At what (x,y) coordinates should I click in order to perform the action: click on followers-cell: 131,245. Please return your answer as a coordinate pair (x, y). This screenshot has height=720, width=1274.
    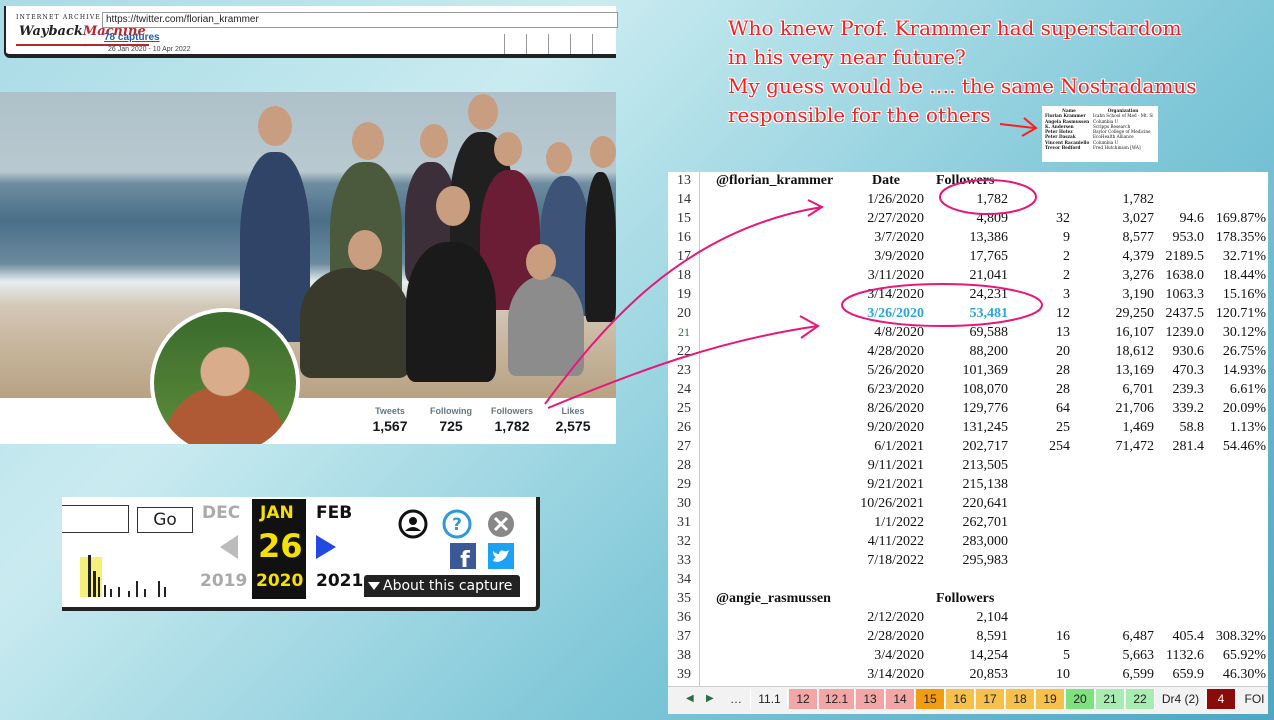
    Looking at the image, I should click on (986, 428).